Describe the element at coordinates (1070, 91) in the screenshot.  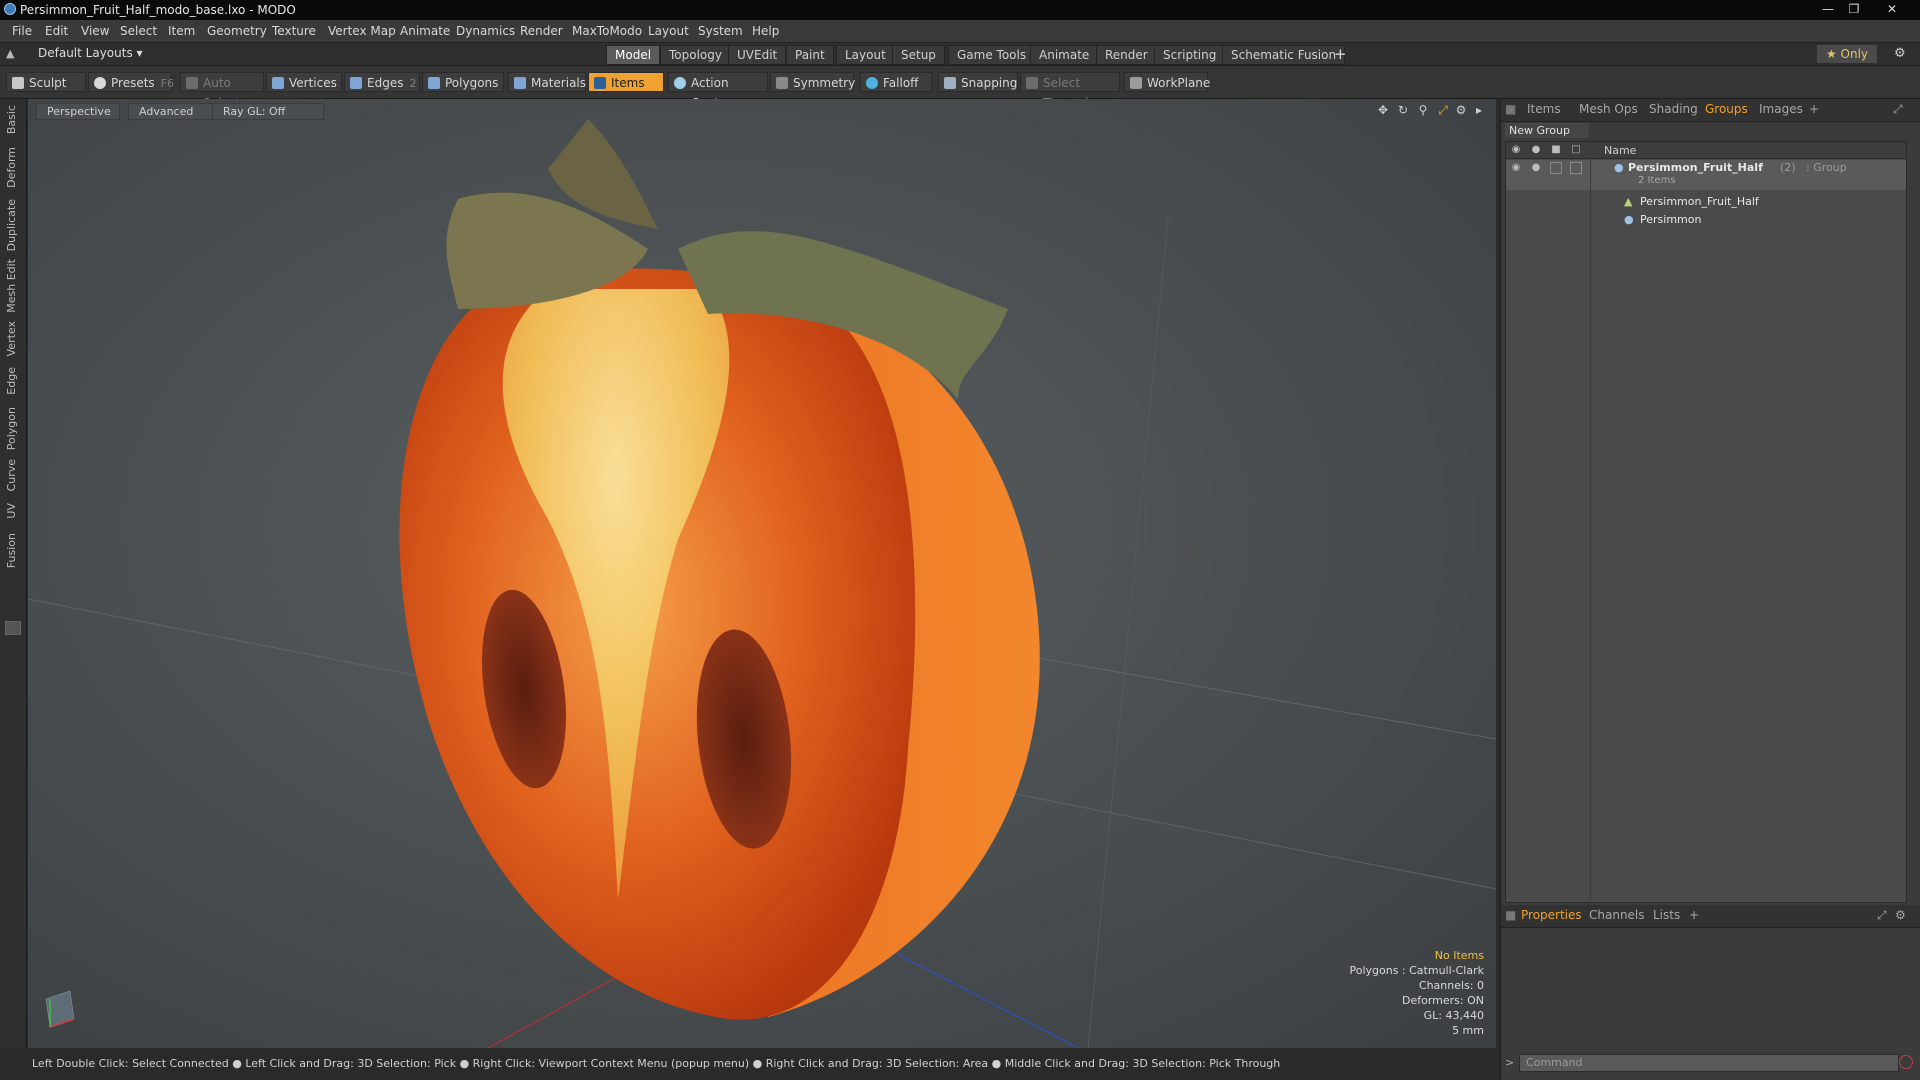
I see `select-through-button: Select Through` at that location.